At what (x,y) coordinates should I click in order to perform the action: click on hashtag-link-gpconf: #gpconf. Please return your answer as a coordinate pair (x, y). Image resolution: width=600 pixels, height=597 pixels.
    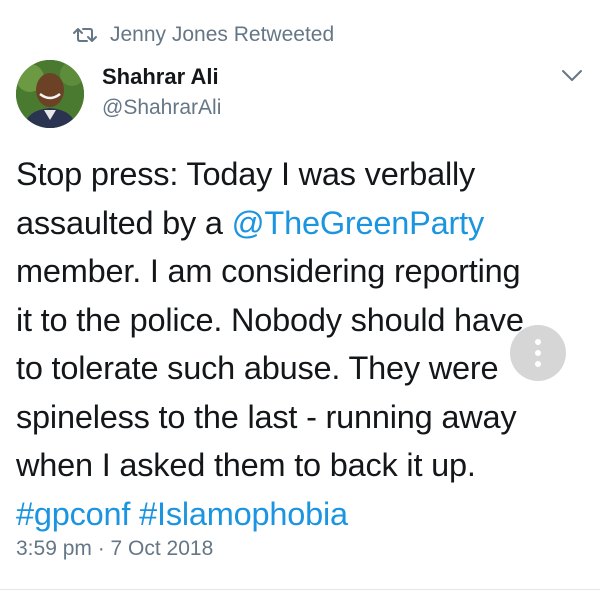
    Looking at the image, I should click on (73, 514).